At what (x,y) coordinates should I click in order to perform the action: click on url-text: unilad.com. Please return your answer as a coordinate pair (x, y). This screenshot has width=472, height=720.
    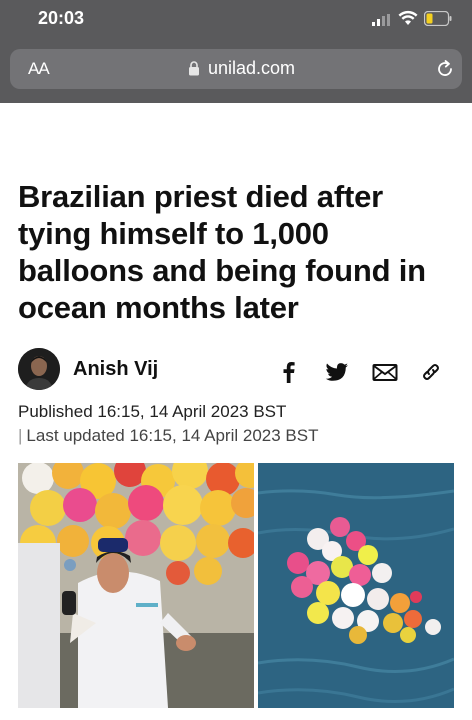
    Looking at the image, I should click on (251, 68).